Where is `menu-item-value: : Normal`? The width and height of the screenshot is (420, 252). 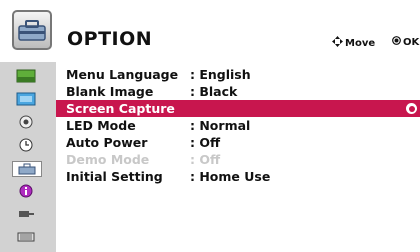 menu-item-value: : Normal is located at coordinates (220, 125).